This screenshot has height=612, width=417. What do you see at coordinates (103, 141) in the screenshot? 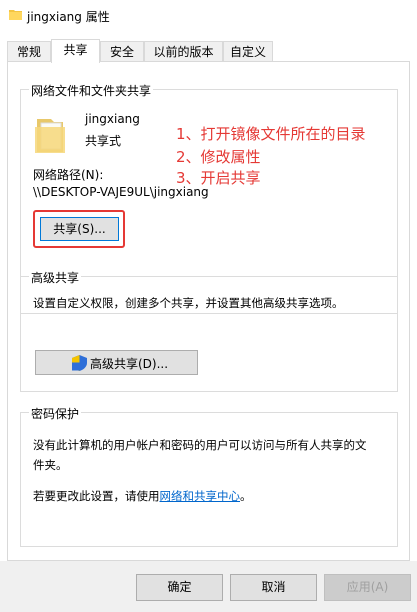
I see `folder-status: 共享式` at bounding box center [103, 141].